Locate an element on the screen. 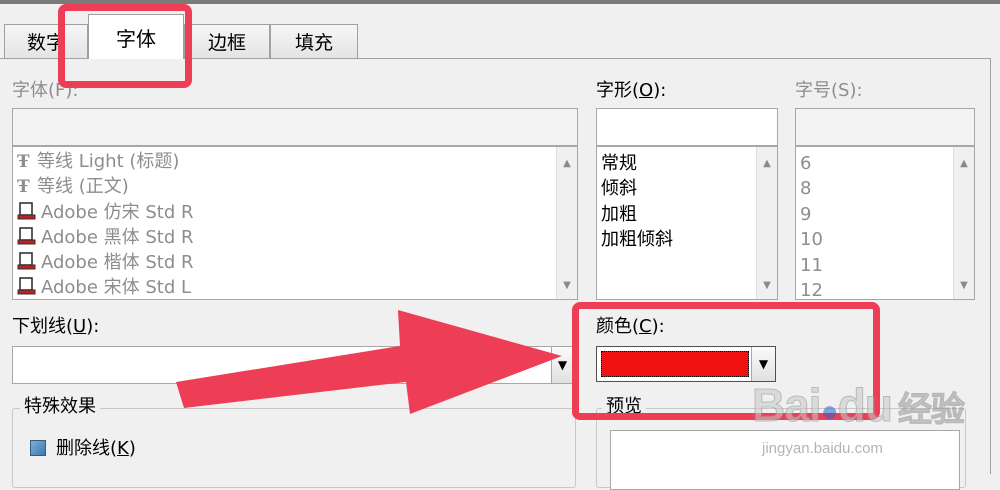 The width and height of the screenshot is (1000, 490). watermark: Bai●du 经验 jingyan.baidu.com is located at coordinates (872, 422).